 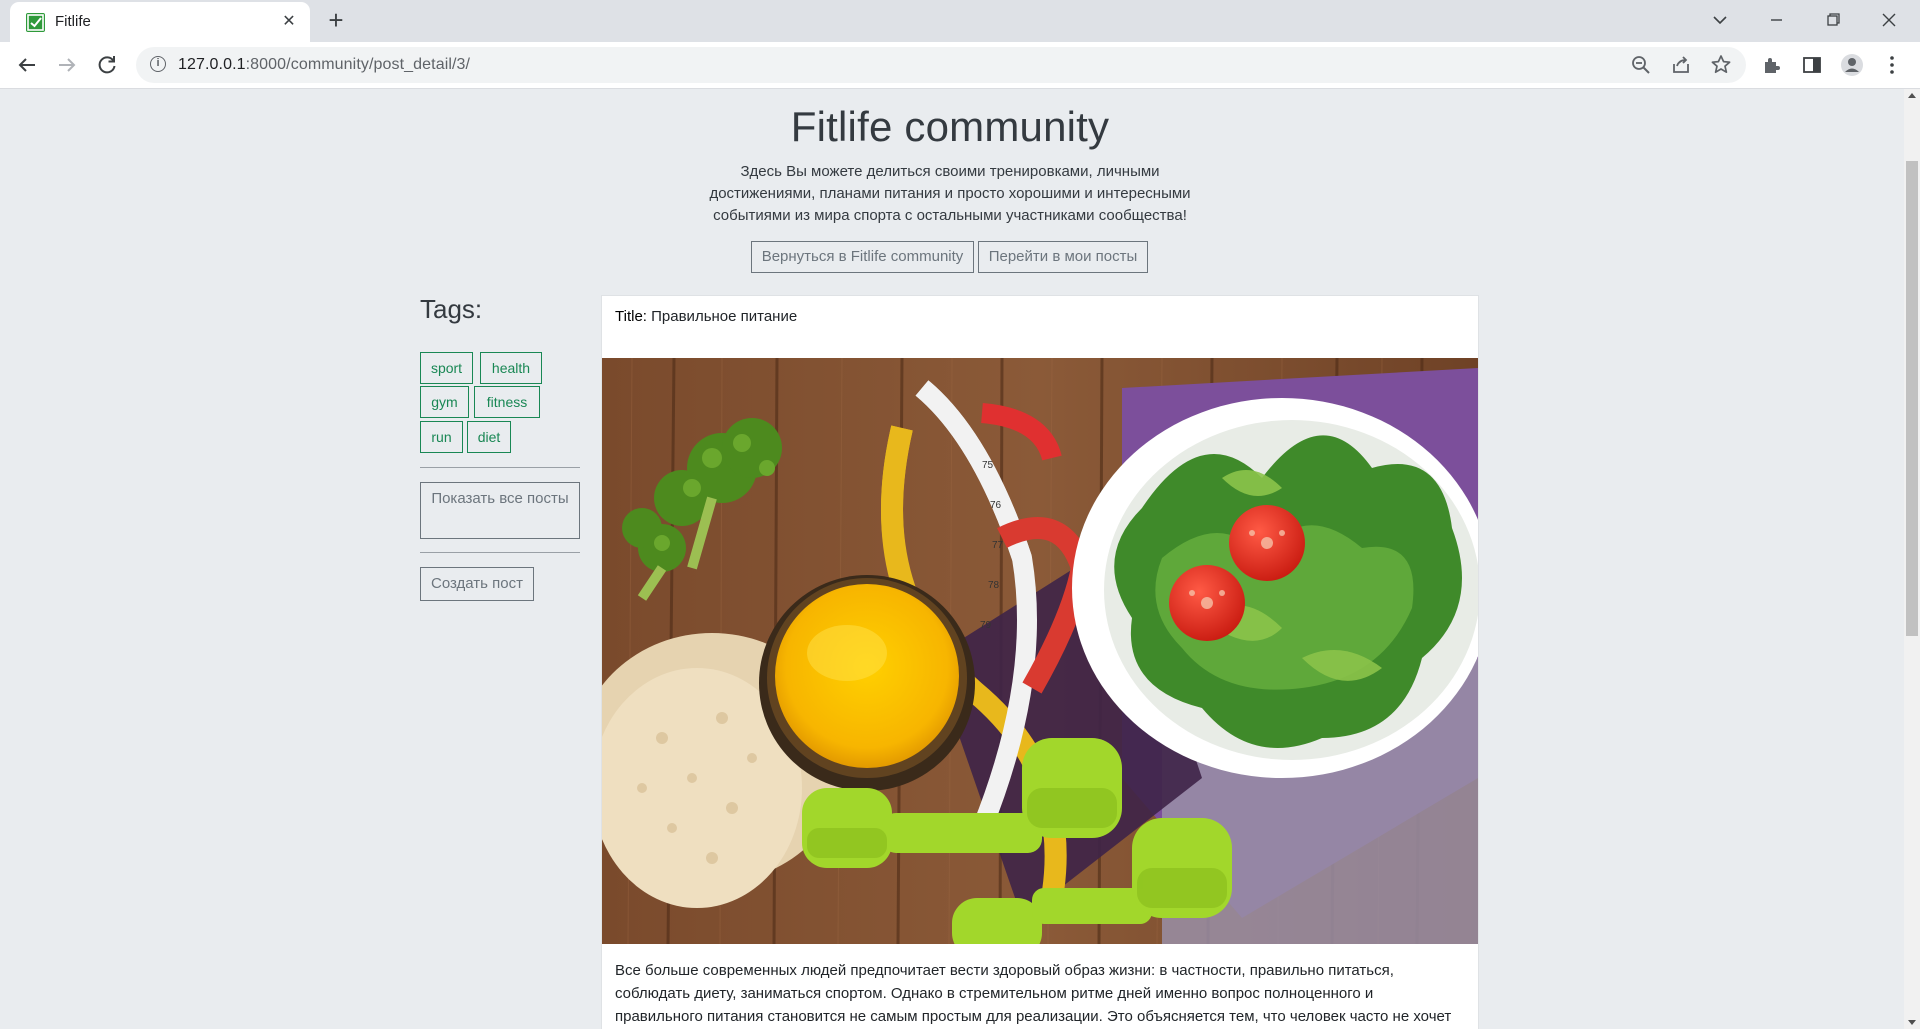 What do you see at coordinates (631, 316) in the screenshot?
I see `post-title-label: Title:` at bounding box center [631, 316].